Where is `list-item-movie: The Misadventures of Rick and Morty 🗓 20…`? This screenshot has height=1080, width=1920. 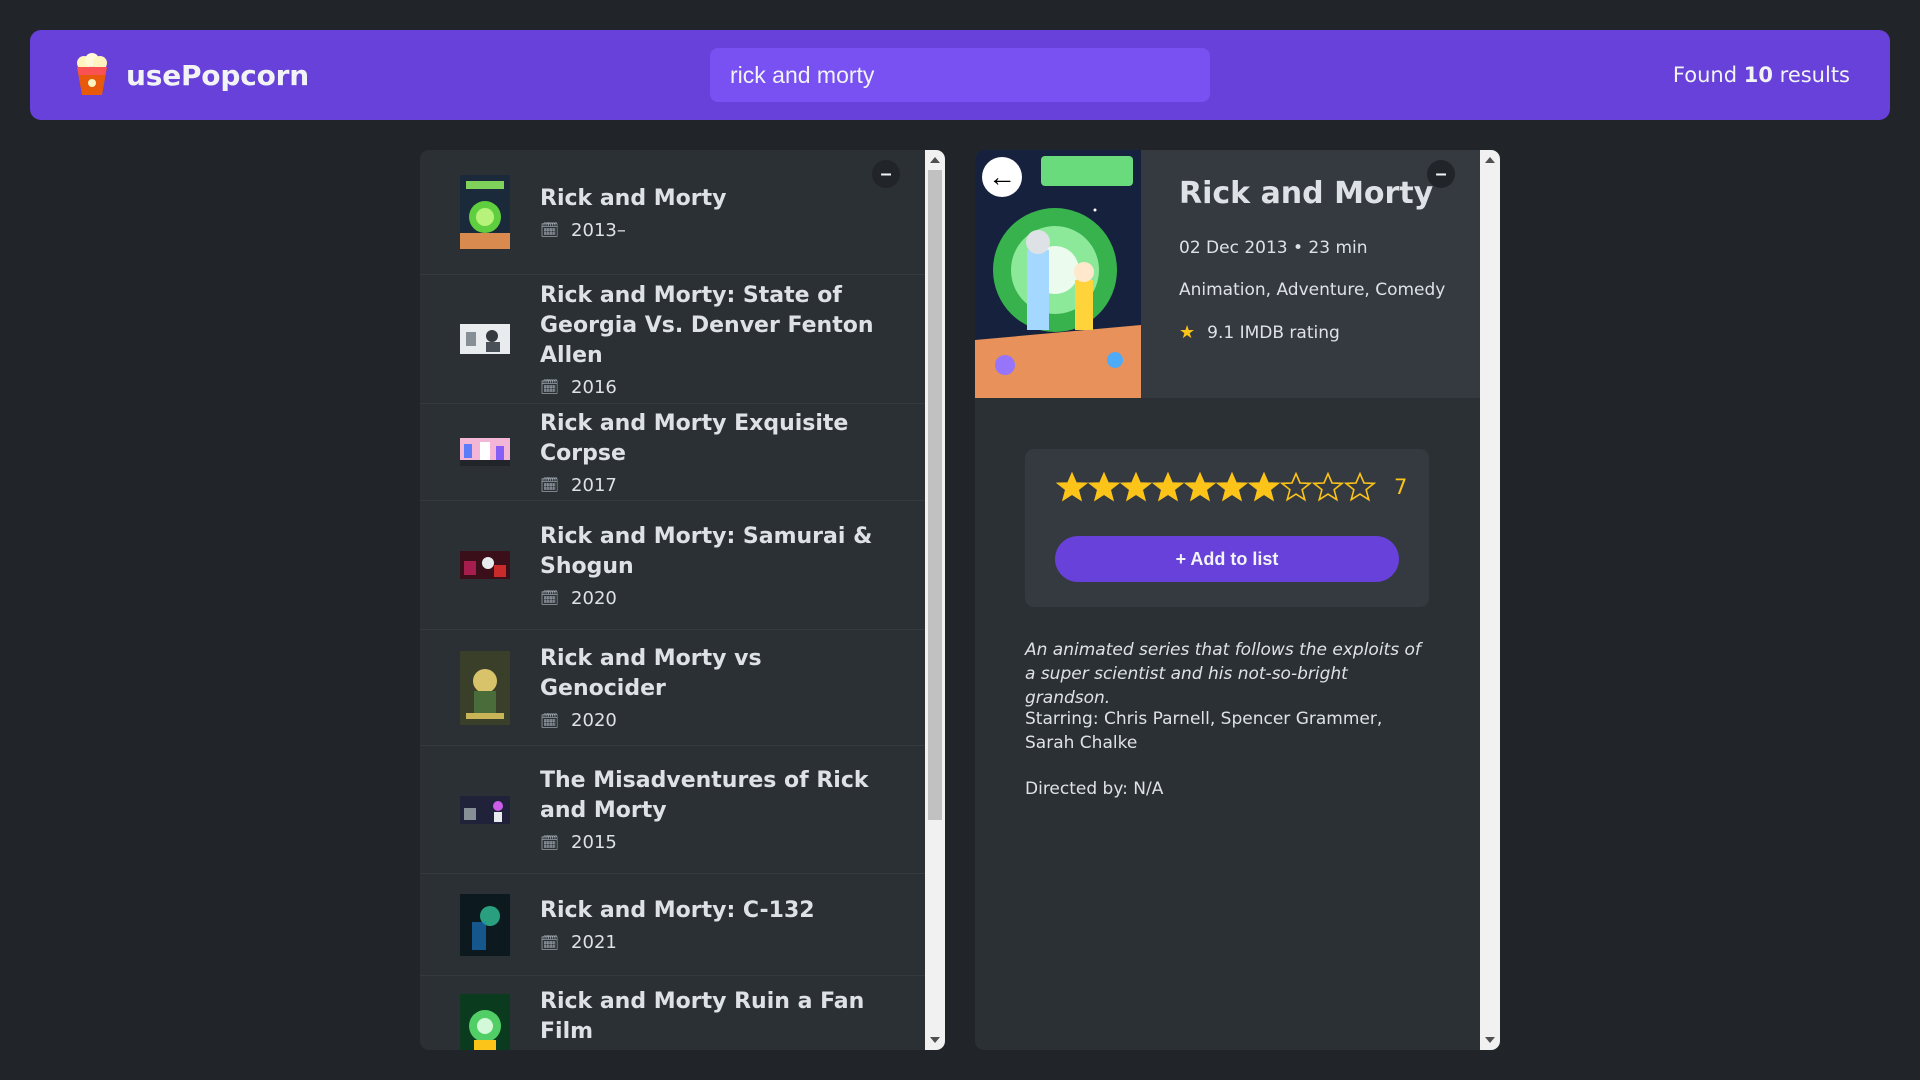 list-item-movie: The Misadventures of Rick and Morty 🗓 20… is located at coordinates (672, 810).